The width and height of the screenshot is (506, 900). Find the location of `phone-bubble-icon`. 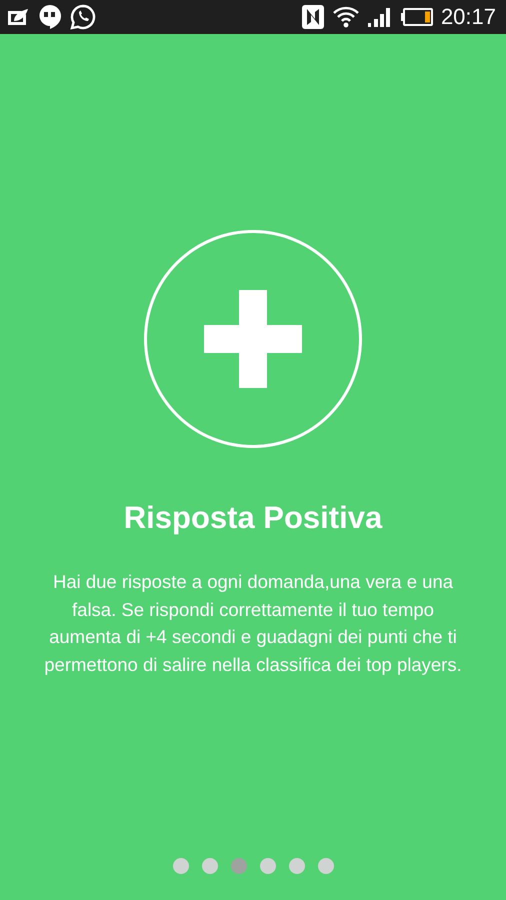

phone-bubble-icon is located at coordinates (83, 17).